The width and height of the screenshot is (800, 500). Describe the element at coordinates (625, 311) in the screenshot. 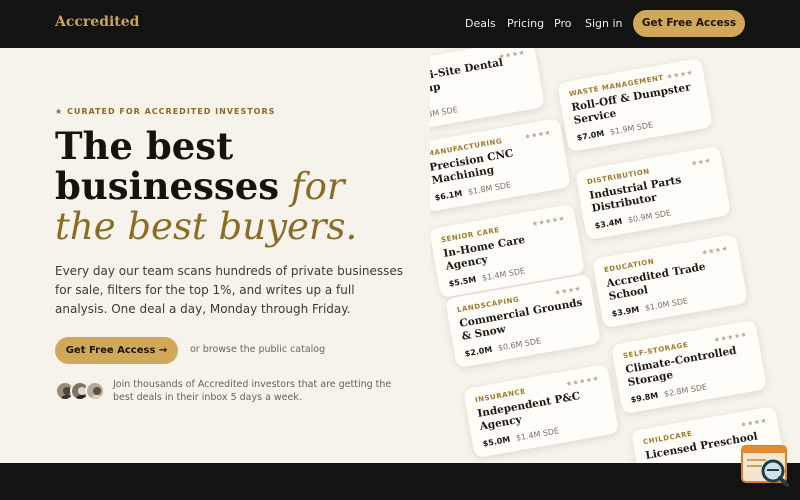

I see `deal-revenue: $3.9M` at that location.